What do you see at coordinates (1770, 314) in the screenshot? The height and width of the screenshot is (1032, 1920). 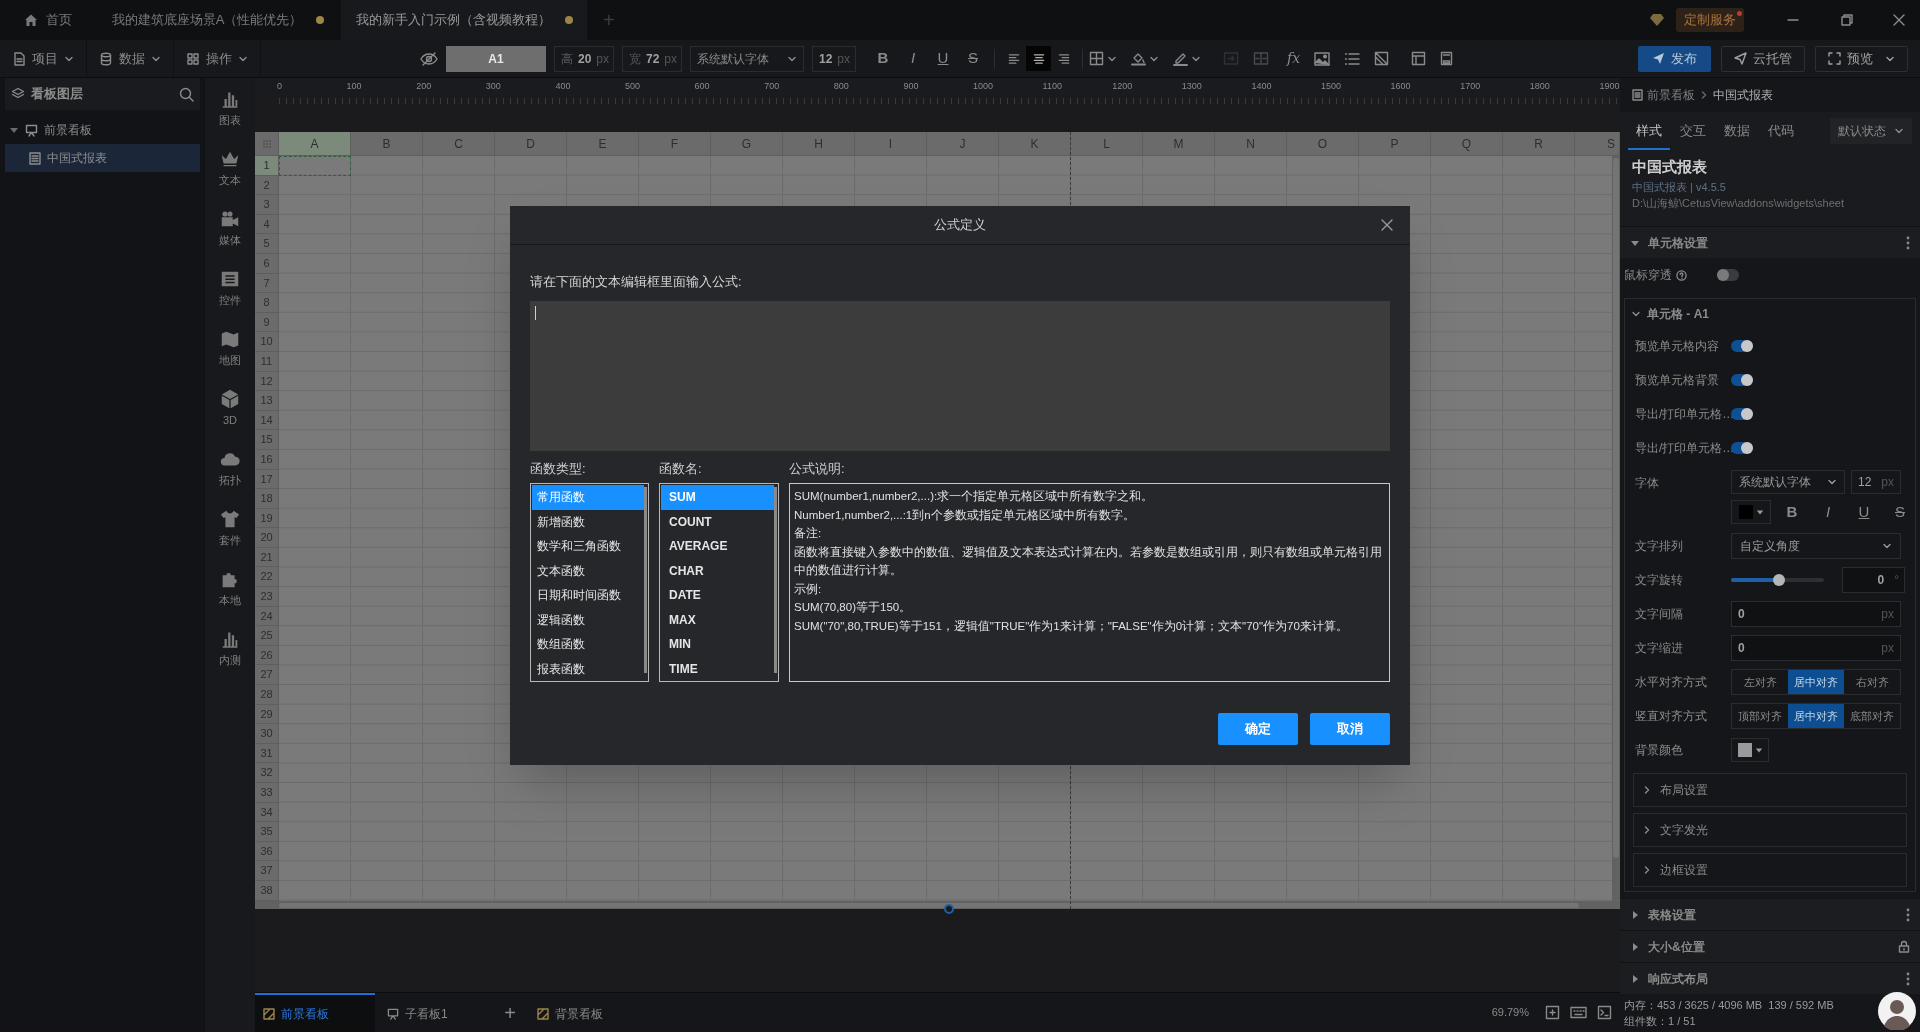 I see `group-header: 单元格 - A1` at bounding box center [1770, 314].